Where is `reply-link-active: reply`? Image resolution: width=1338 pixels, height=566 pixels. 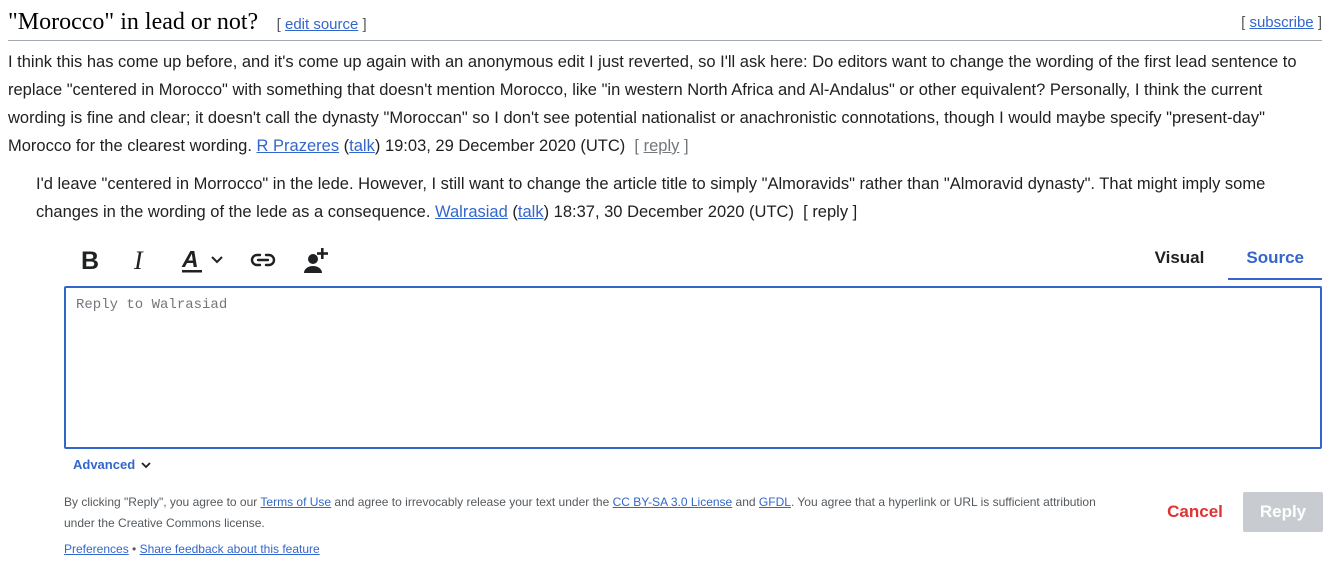
reply-link-active: reply is located at coordinates (830, 212).